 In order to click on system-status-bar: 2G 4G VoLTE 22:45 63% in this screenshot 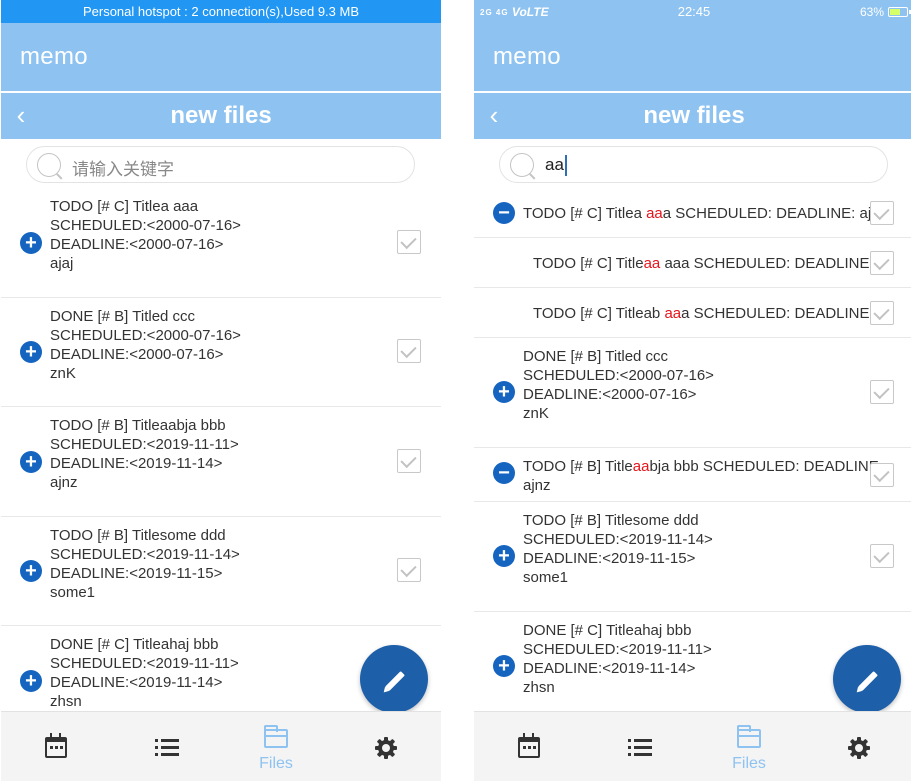, I will do `click(692, 11)`.